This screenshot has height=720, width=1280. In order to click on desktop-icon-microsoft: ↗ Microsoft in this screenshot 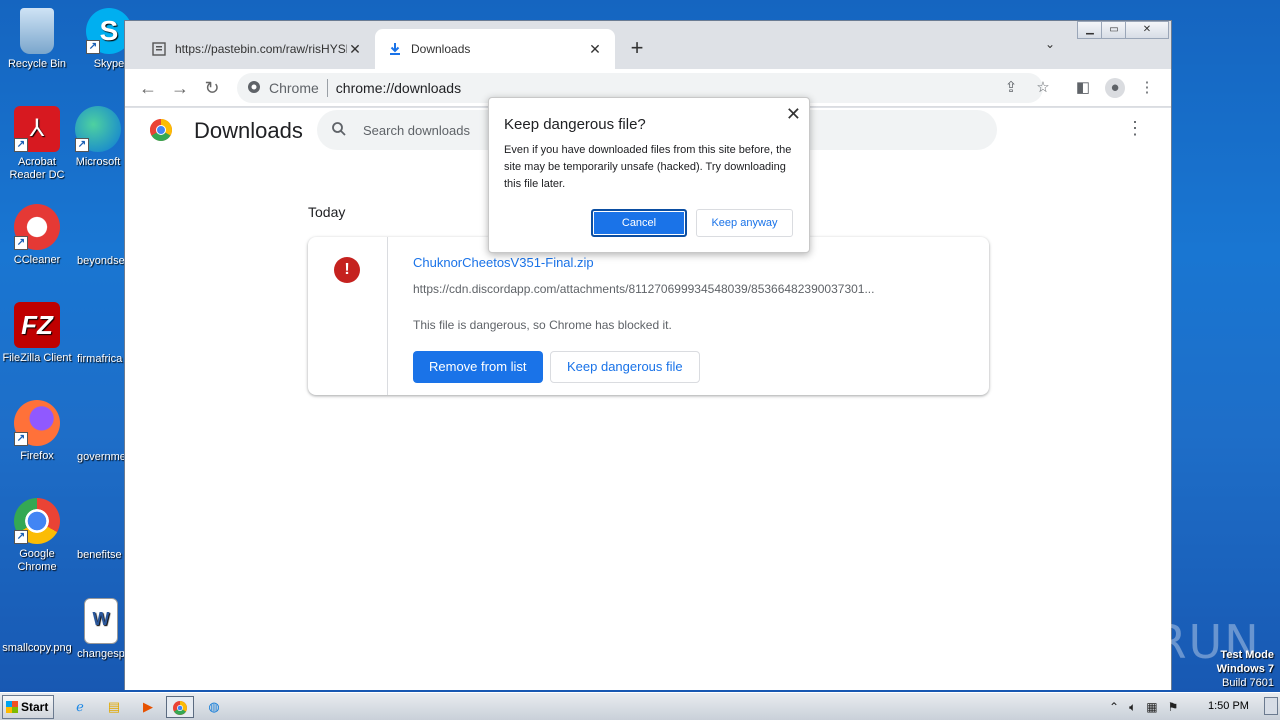, I will do `click(98, 137)`.